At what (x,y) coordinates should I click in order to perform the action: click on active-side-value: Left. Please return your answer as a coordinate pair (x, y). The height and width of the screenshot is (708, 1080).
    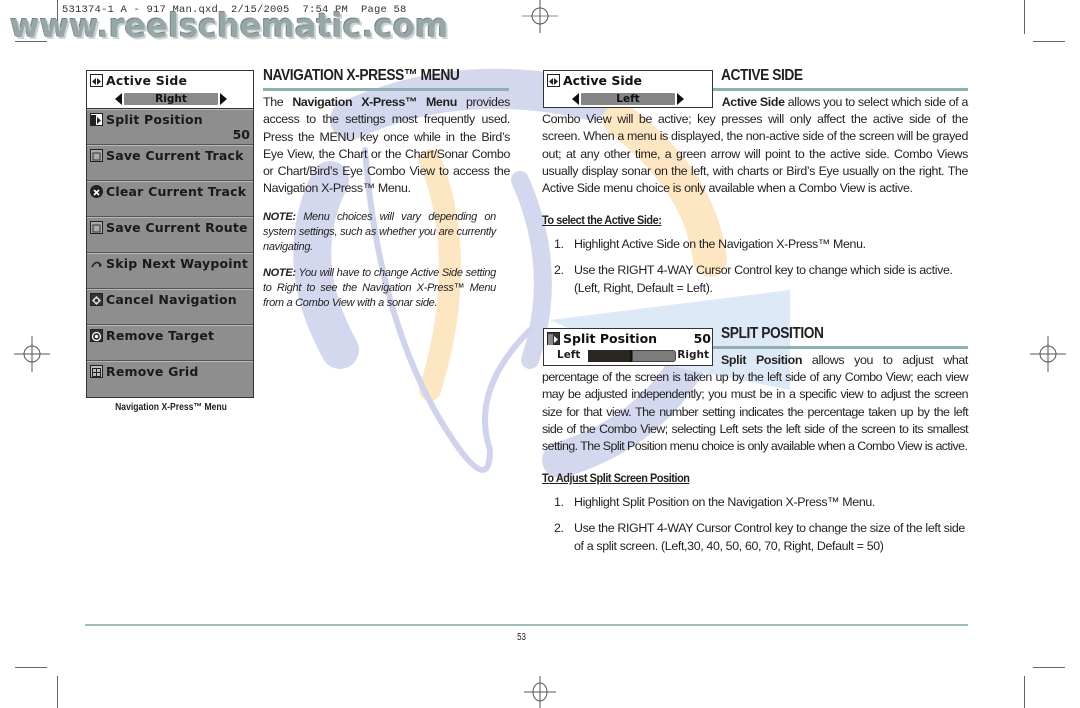
    Looking at the image, I should click on (628, 98).